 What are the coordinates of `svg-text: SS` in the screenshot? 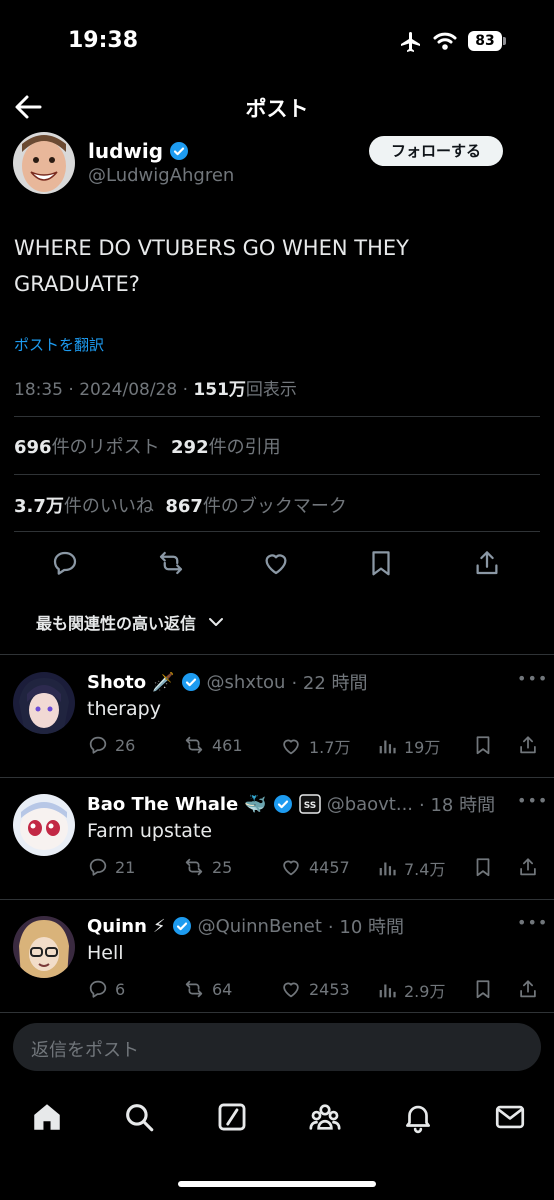 It's located at (309, 806).